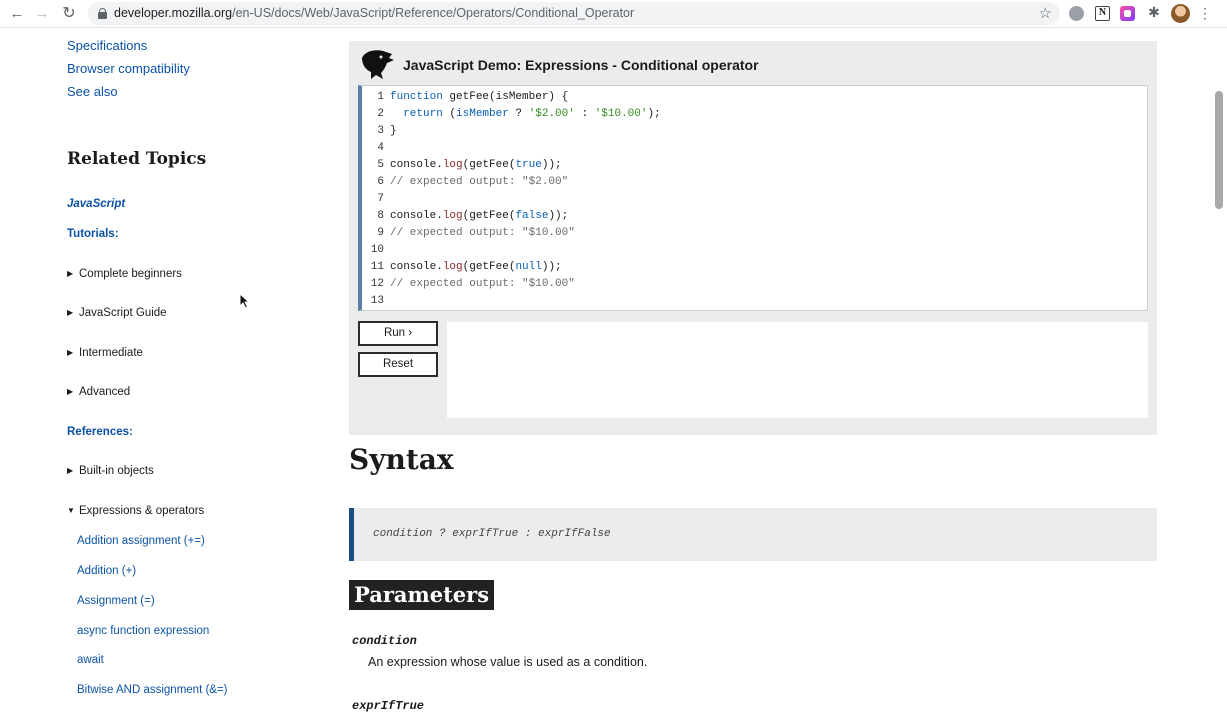 The width and height of the screenshot is (1227, 717). What do you see at coordinates (377, 284) in the screenshot?
I see `line-number: 12` at bounding box center [377, 284].